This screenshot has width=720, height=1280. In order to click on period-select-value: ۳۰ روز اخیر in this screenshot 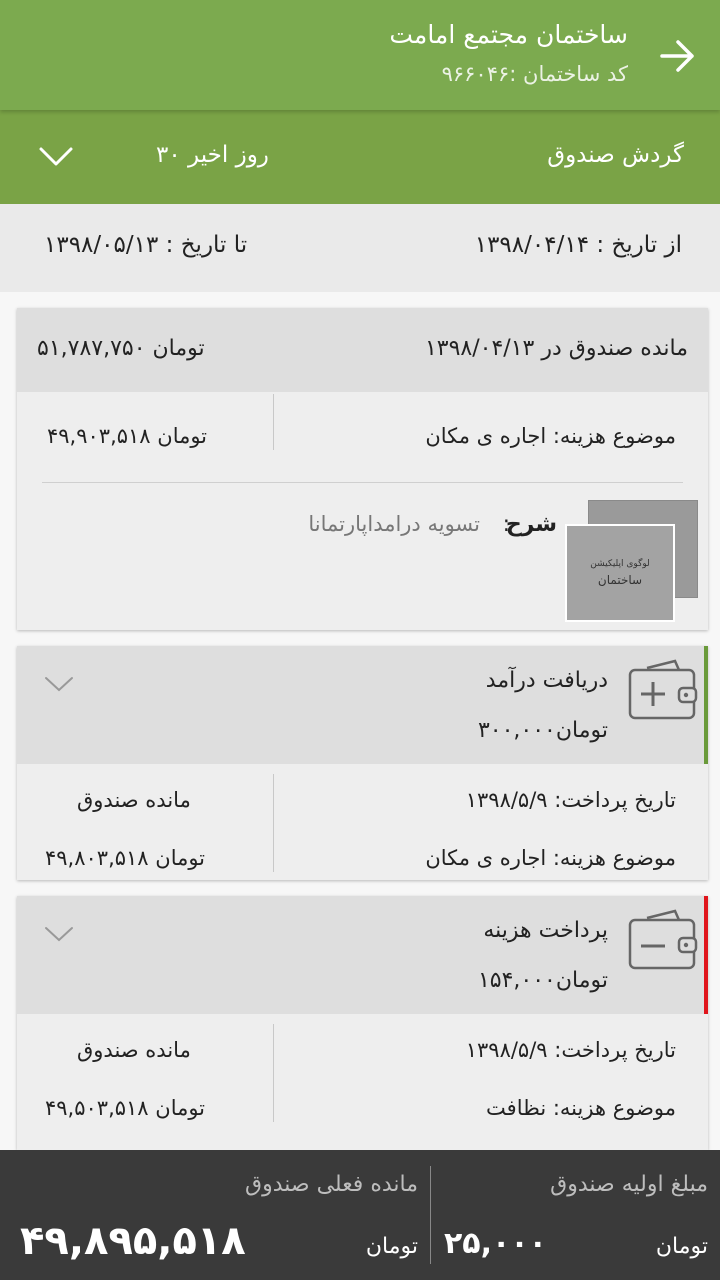, I will do `click(212, 155)`.